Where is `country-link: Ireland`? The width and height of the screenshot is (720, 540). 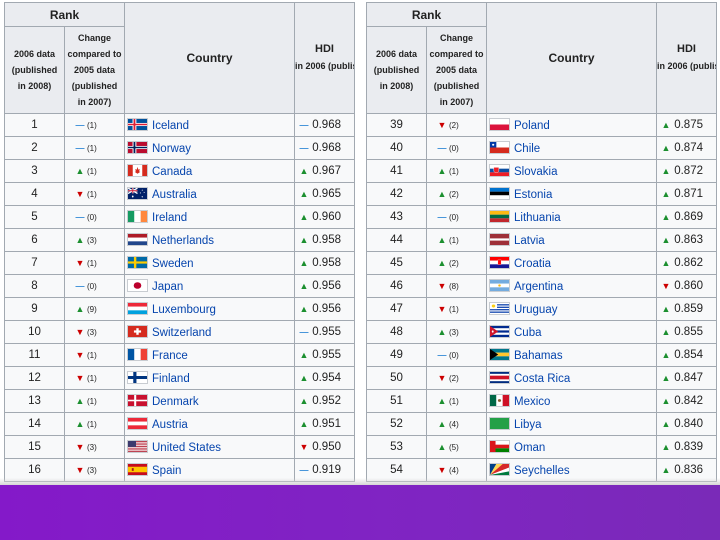
country-link: Ireland is located at coordinates (169, 218).